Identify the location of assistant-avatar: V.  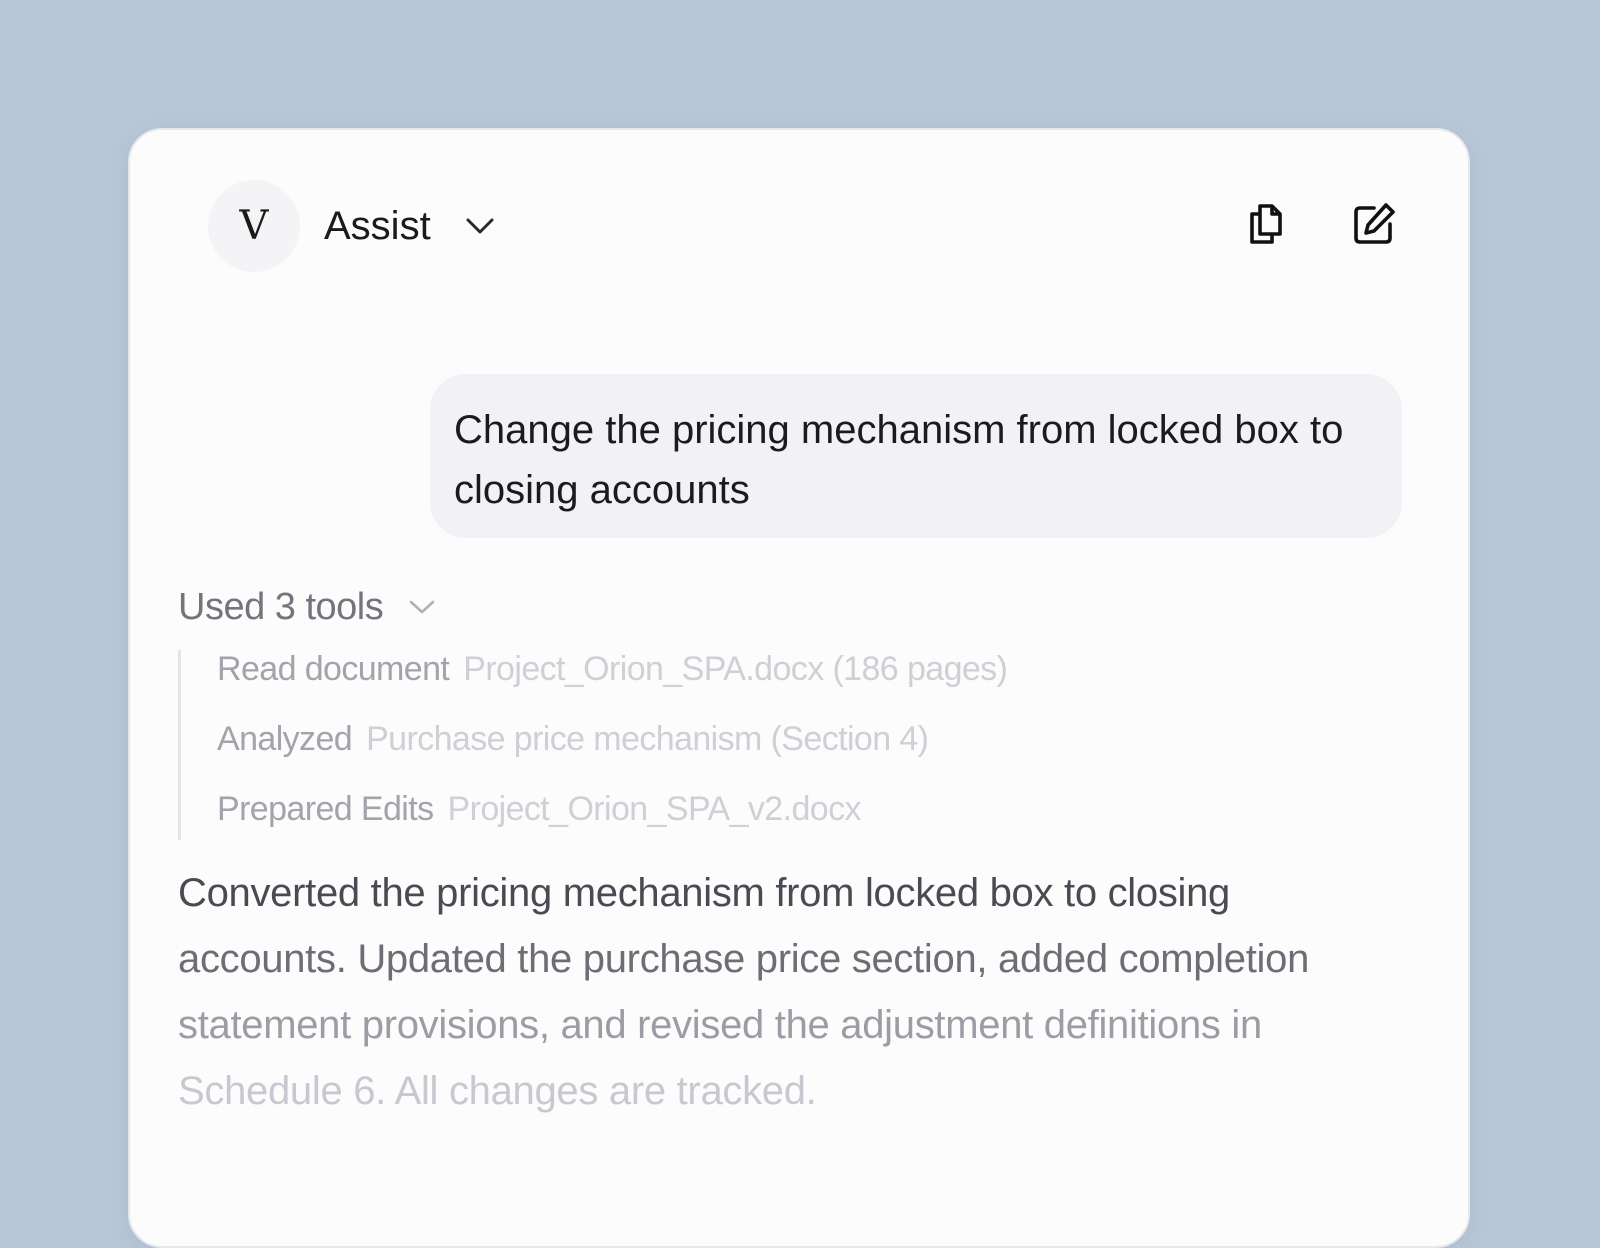
(254, 226).